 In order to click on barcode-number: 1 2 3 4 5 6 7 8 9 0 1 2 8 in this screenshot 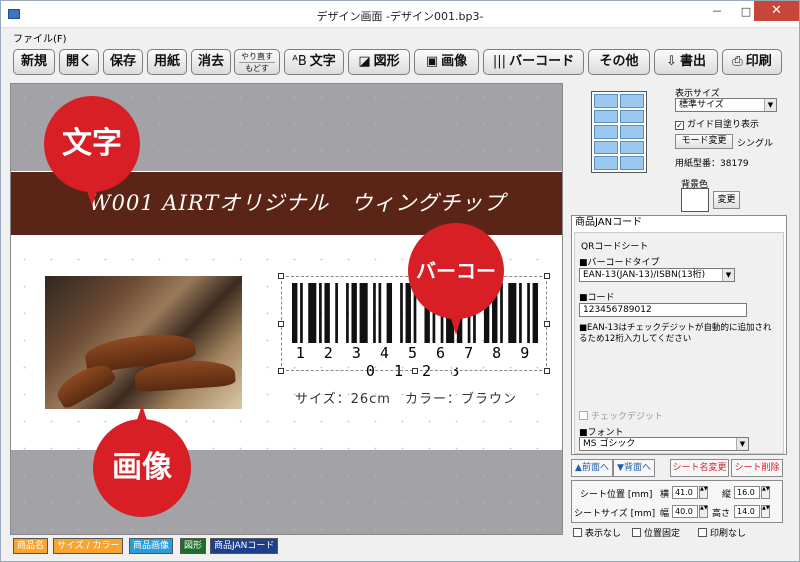, I will do `click(415, 362)`.